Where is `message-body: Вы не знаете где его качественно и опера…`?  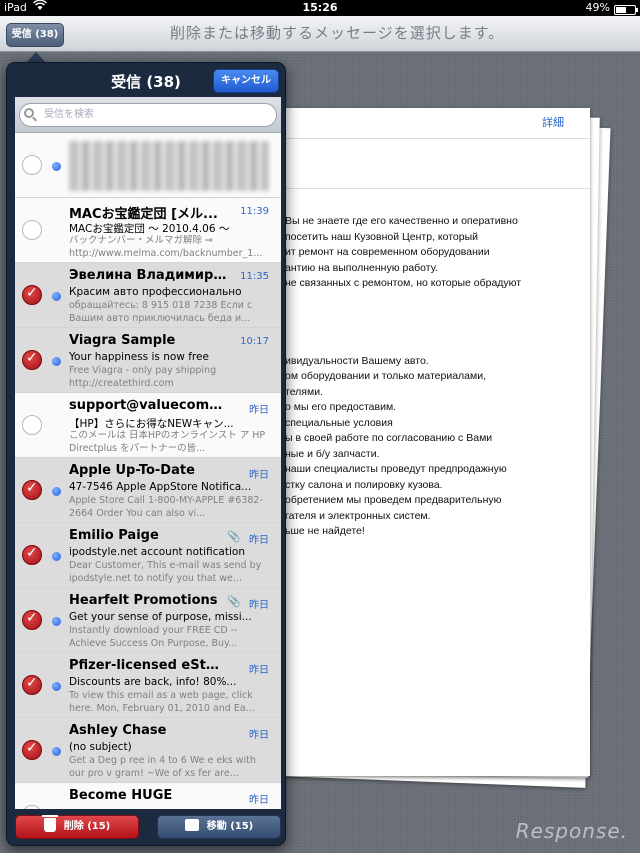 message-body: Вы не знаете где его качественно и опера… is located at coordinates (403, 377).